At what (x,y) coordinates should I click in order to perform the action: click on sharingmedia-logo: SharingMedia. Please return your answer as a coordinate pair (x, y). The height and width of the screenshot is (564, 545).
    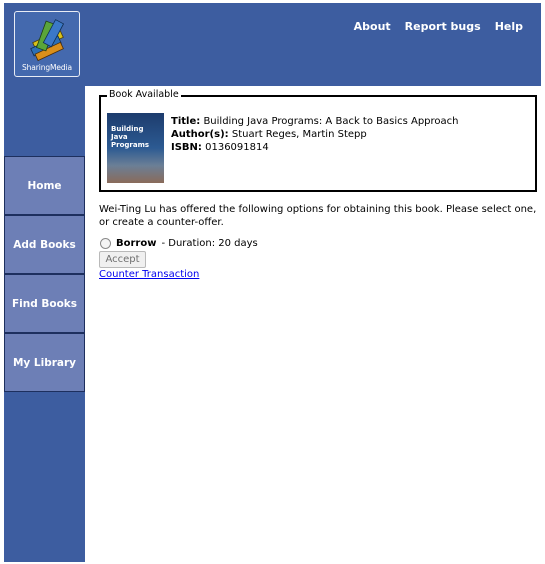
    Looking at the image, I should click on (47, 44).